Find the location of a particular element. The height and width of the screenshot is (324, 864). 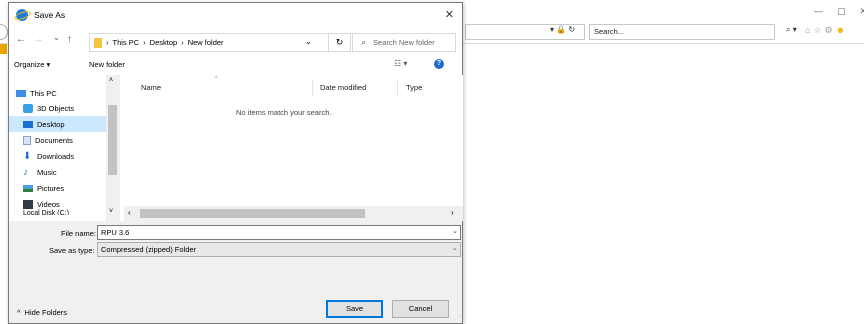

browser-toolbar-icons: ⌂ ☆ ⚙ ☻ is located at coordinates (825, 30).